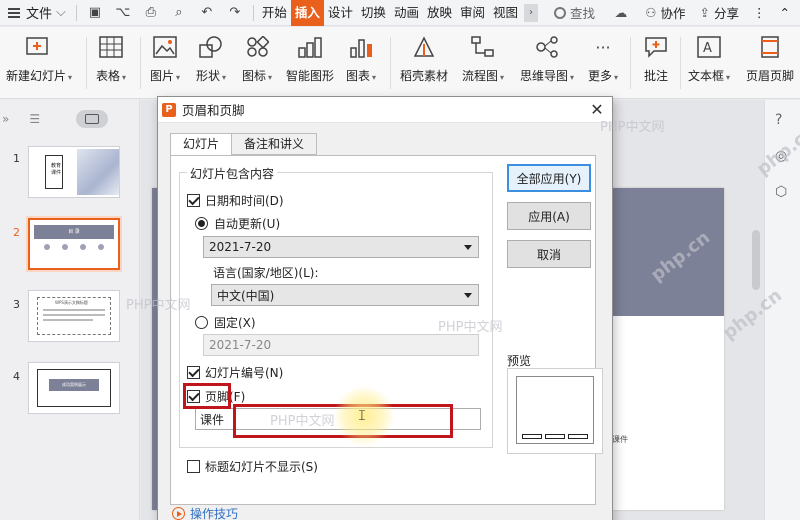 Image resolution: width=800 pixels, height=520 pixels. What do you see at coordinates (709, 58) in the screenshot?
I see `textbox-button: A 文本框 ▾` at bounding box center [709, 58].